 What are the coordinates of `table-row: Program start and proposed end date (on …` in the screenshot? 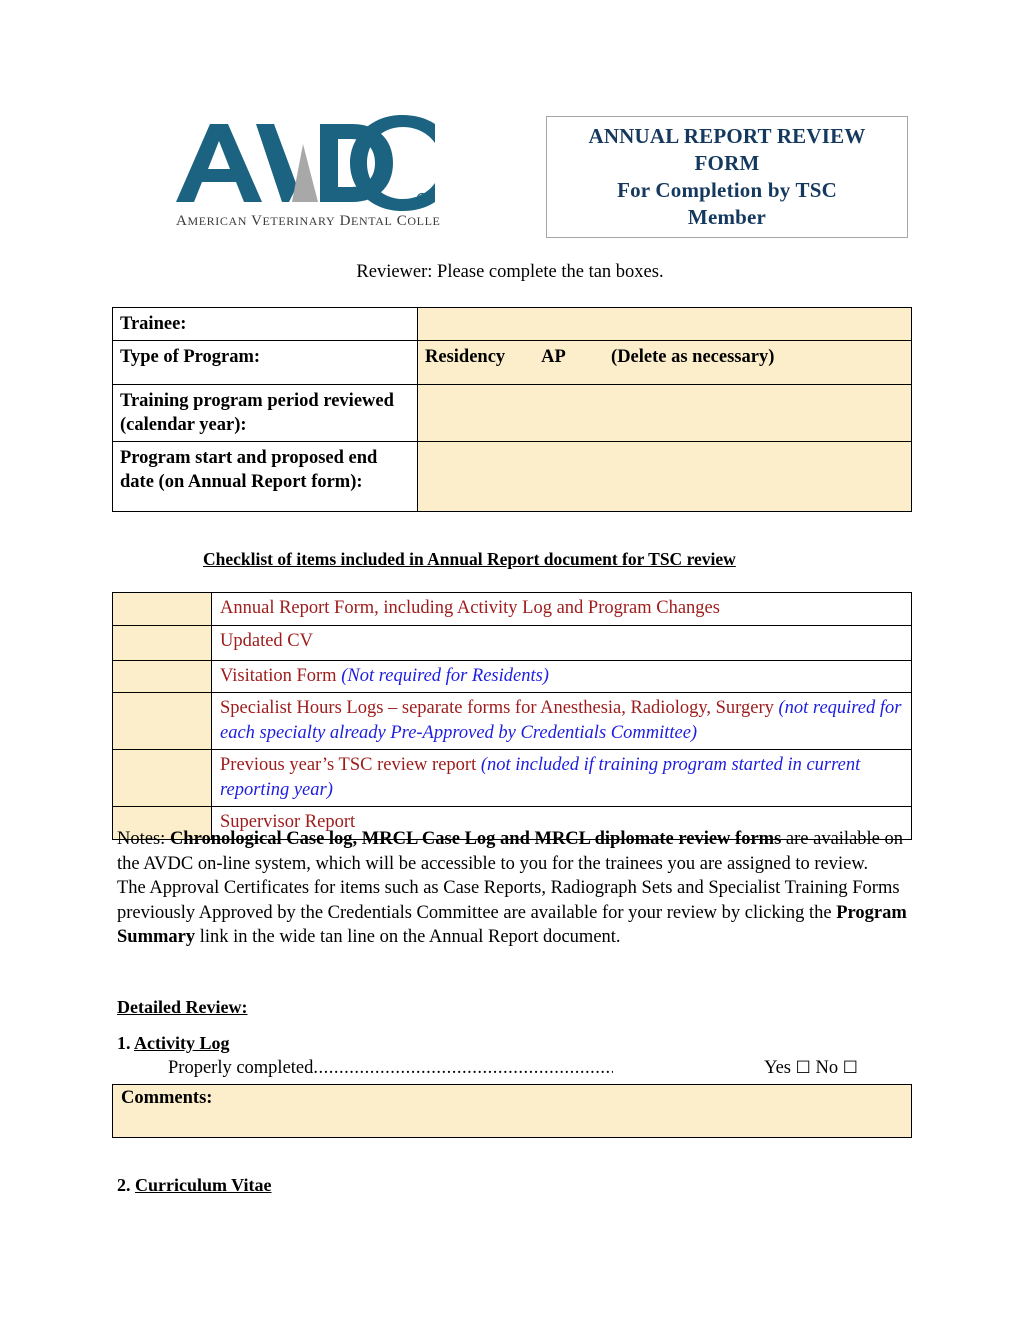 It's located at (512, 476).